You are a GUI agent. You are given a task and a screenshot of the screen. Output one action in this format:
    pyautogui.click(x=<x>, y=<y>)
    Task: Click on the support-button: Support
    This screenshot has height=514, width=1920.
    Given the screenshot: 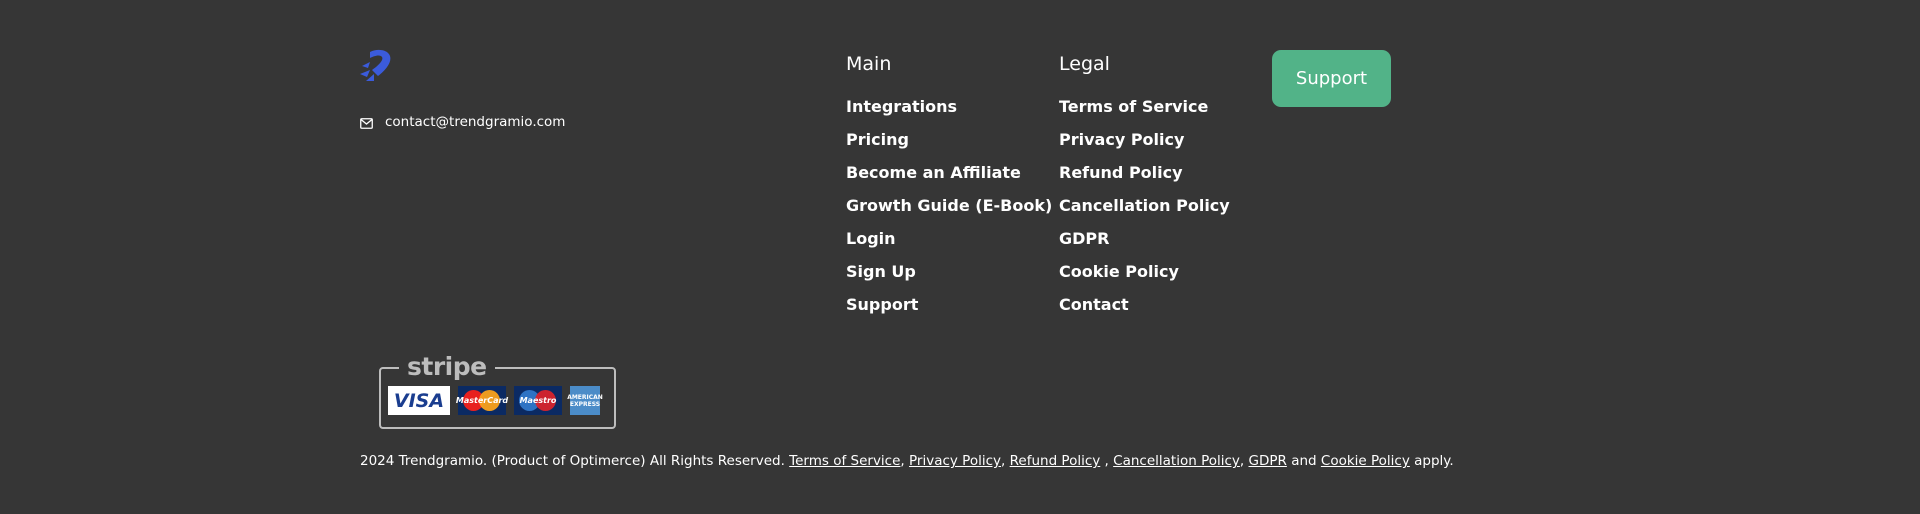 What is the action you would take?
    pyautogui.click(x=1331, y=78)
    